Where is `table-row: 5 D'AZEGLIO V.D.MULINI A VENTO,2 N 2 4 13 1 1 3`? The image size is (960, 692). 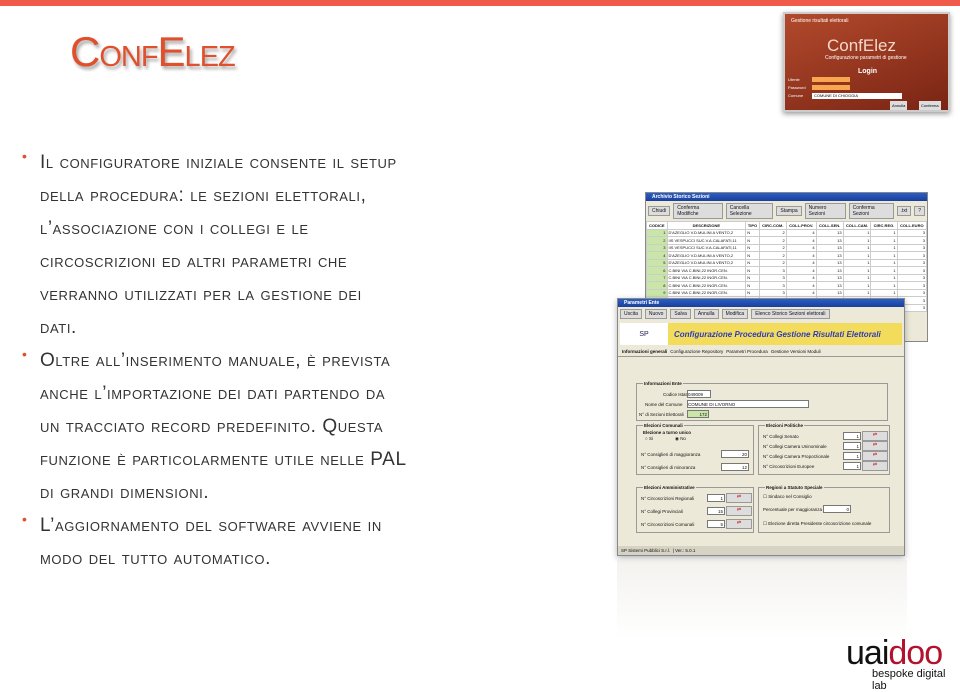
table-row: 5 D'AZEGLIO V.D.MULINI A VENTO,2 N 2 4 13 1 1 3 is located at coordinates (787, 262).